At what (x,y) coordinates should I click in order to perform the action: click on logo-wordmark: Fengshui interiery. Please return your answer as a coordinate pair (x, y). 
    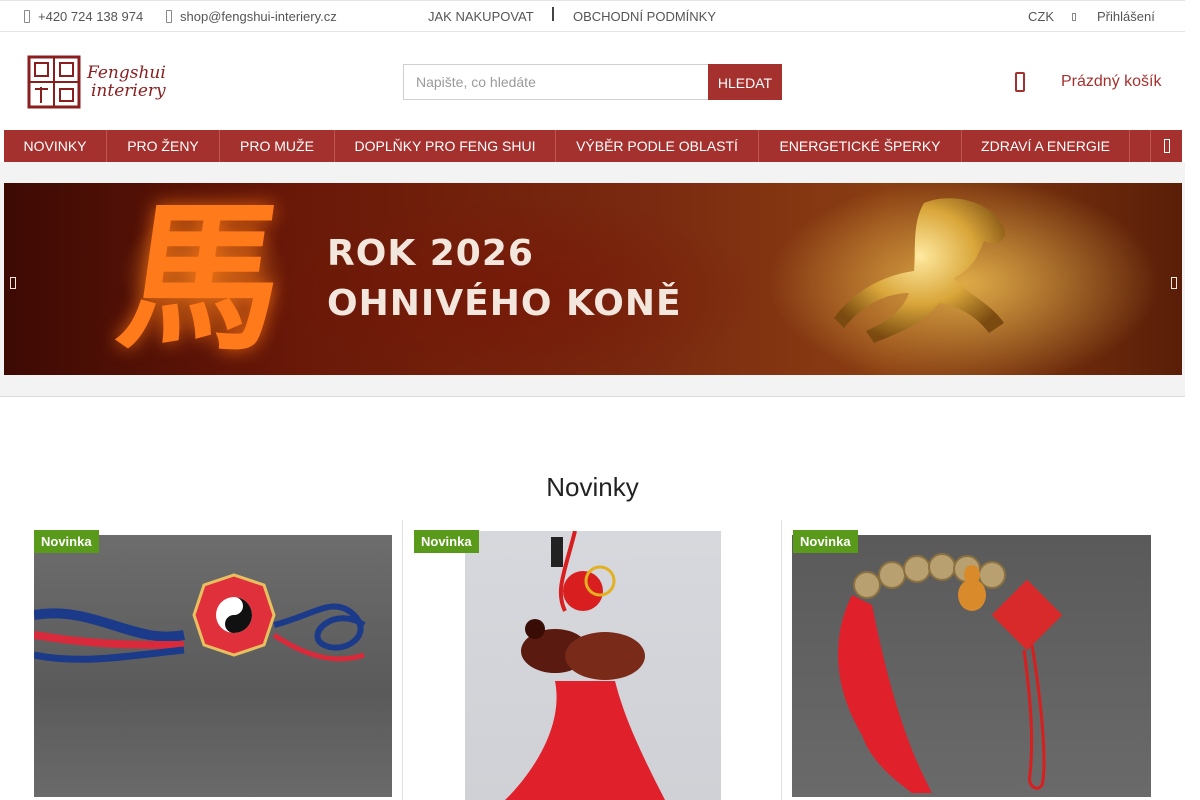
    Looking at the image, I should click on (126, 82).